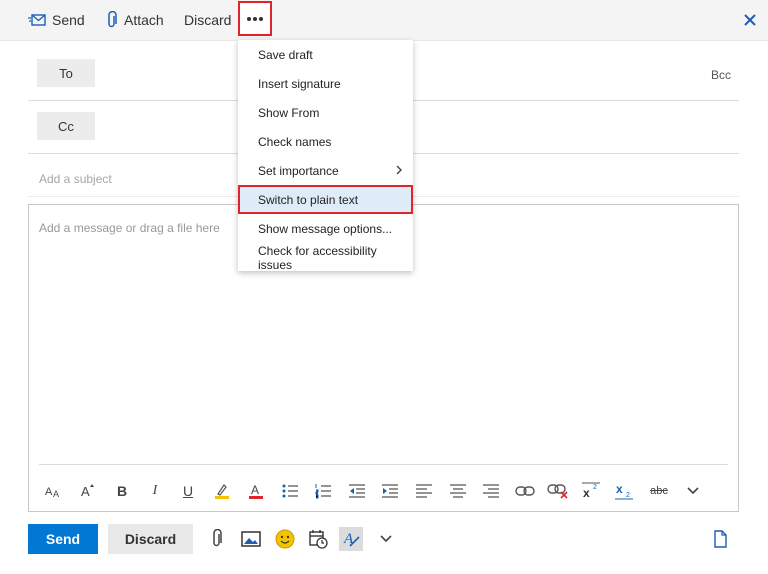  Describe the element at coordinates (323, 491) in the screenshot. I see `numbering-icon` at that location.